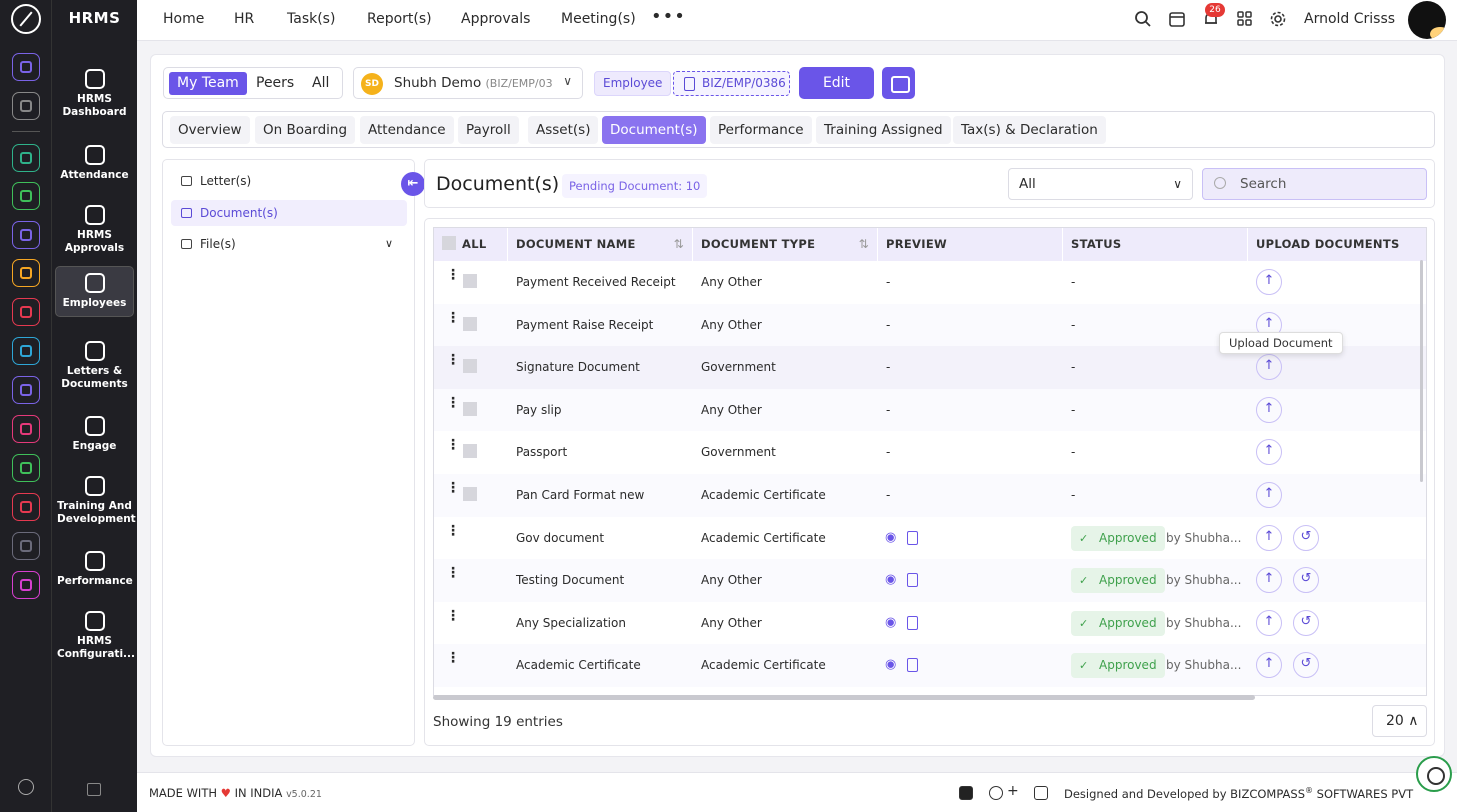  I want to click on tab-training-assigned: Training Assigned, so click(883, 130).